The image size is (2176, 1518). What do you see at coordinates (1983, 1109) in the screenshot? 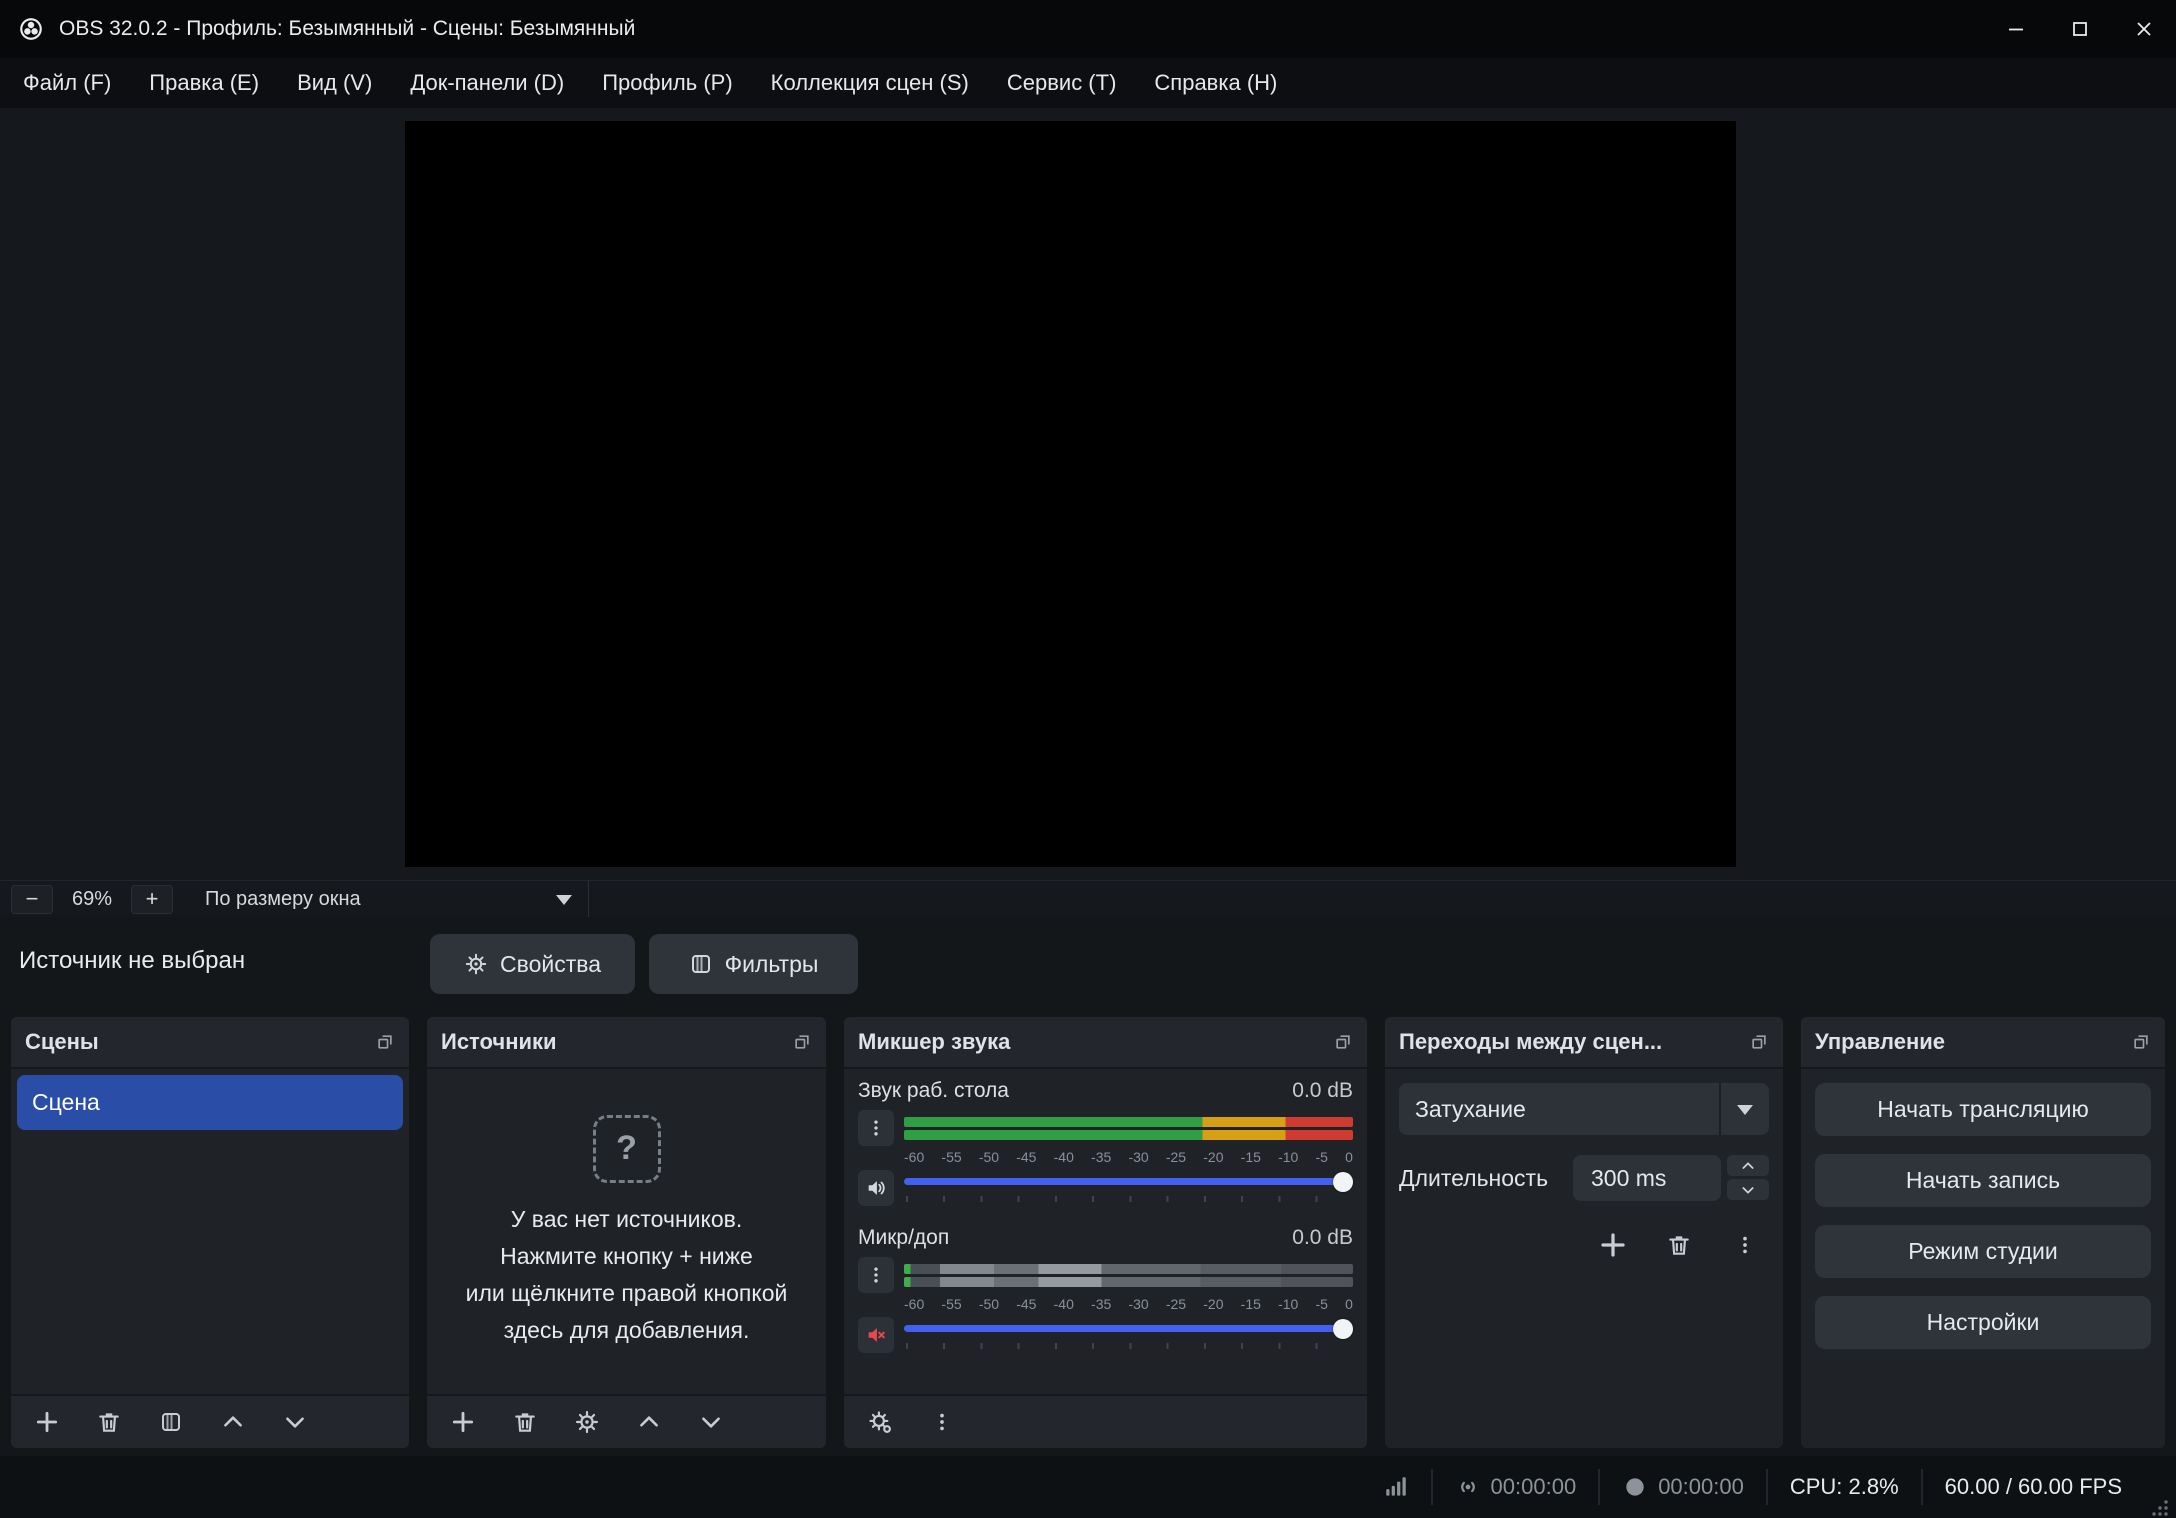
I see `start-streaming-button: Начать трансляцию` at bounding box center [1983, 1109].